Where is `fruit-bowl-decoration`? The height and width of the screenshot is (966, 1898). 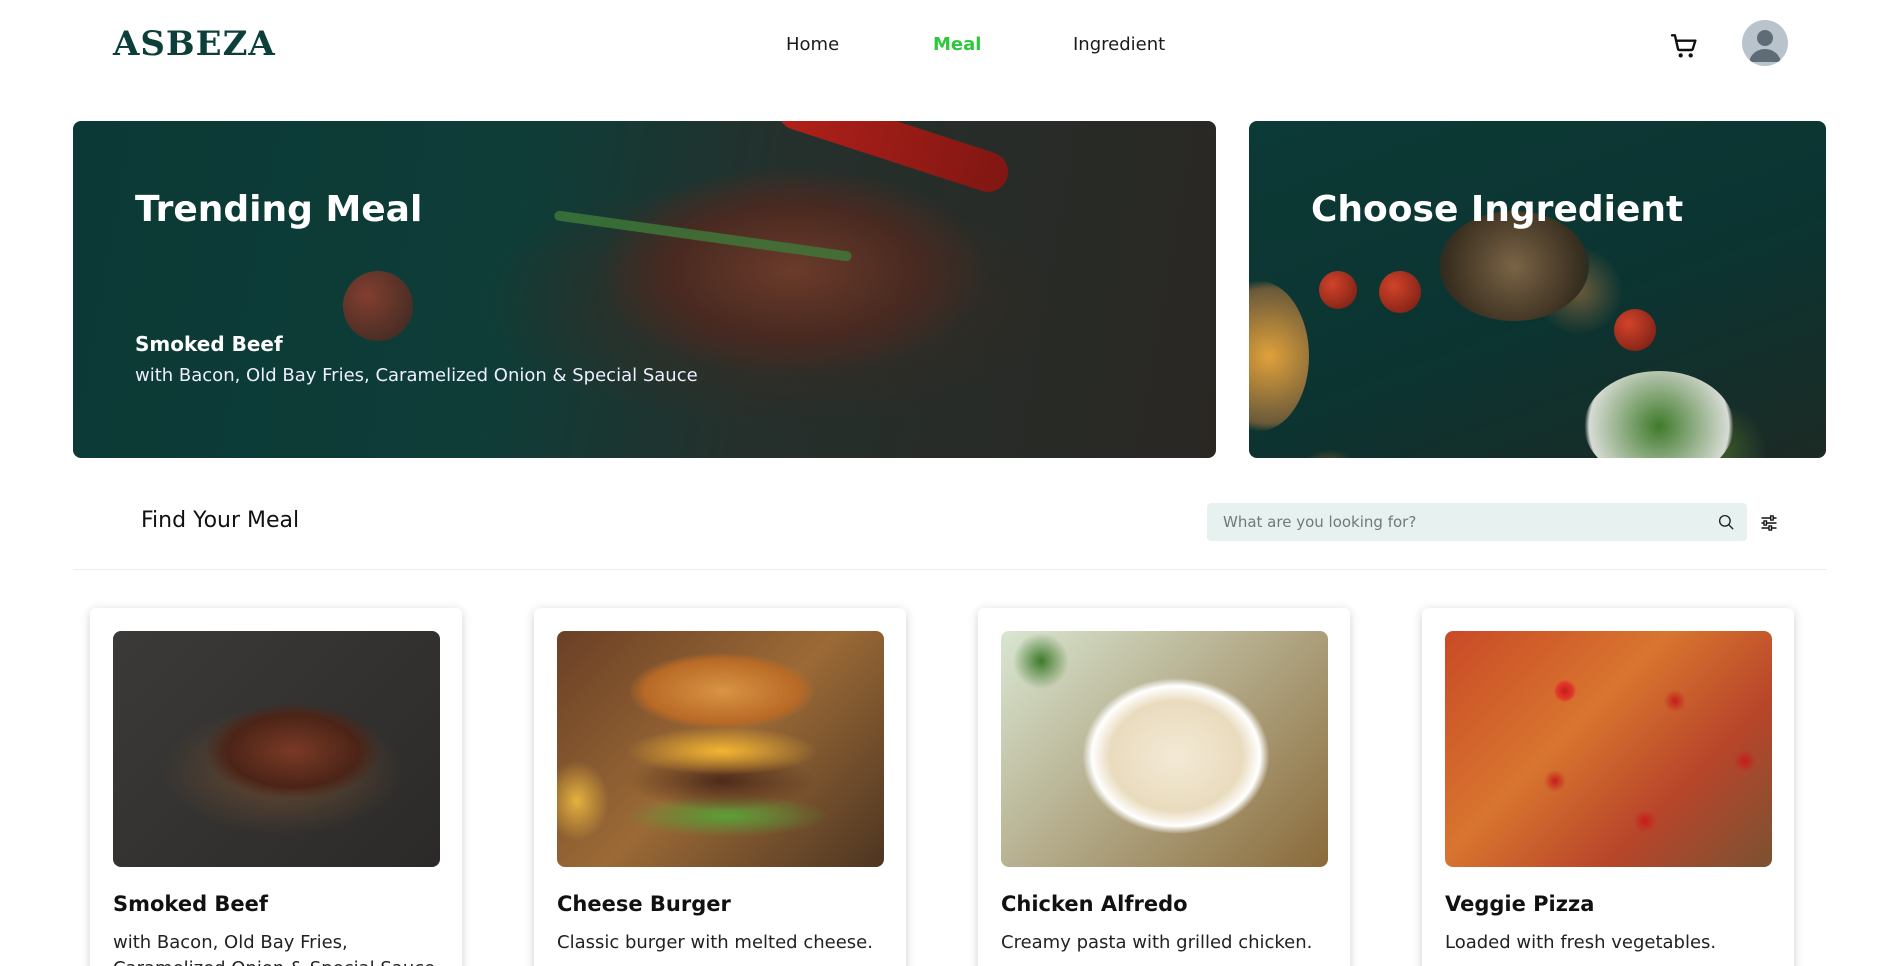
fruit-bowl-decoration is located at coordinates (1279, 356).